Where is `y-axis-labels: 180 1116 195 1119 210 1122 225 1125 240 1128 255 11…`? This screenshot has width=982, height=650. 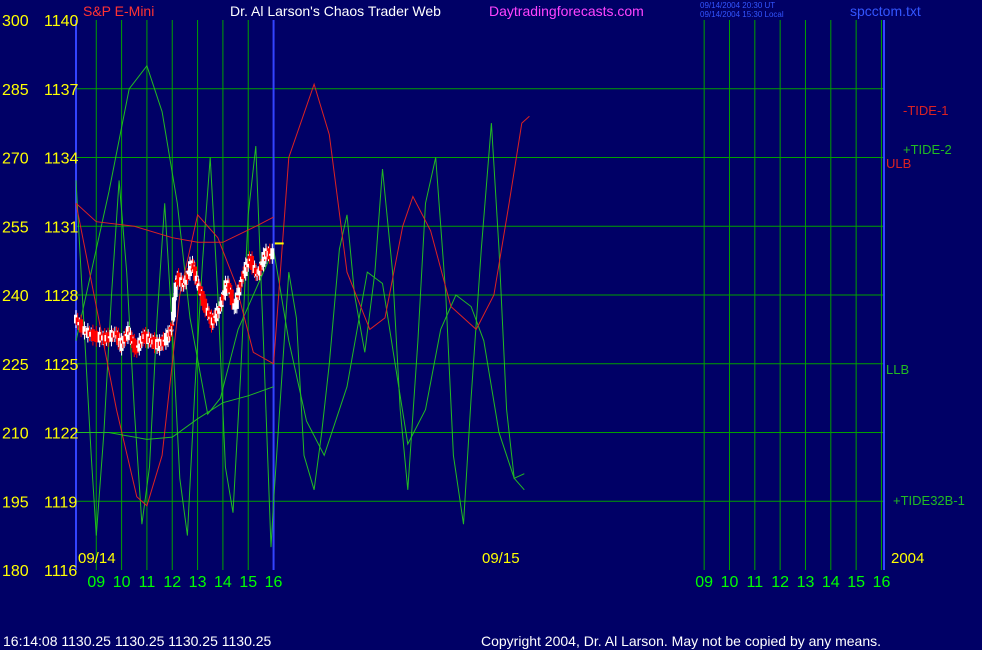
y-axis-labels: 180 1116 195 1119 210 1122 225 1125 240 1128 255 11… is located at coordinates (40, 296).